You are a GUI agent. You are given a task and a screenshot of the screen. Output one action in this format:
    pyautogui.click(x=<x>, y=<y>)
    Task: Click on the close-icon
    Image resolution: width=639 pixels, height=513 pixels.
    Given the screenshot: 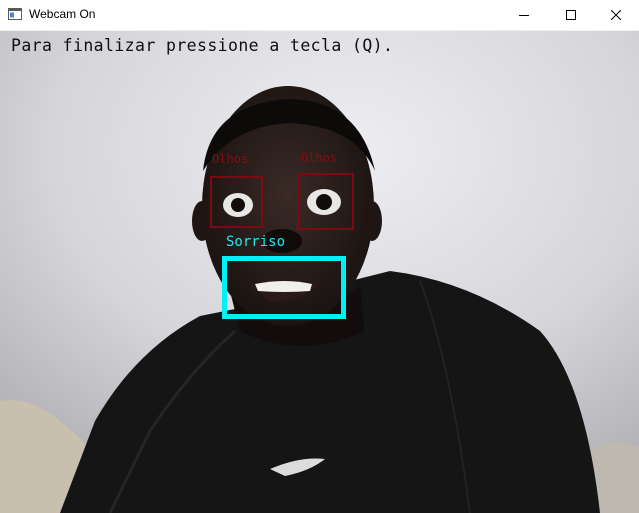 What is the action you would take?
    pyautogui.click(x=616, y=15)
    